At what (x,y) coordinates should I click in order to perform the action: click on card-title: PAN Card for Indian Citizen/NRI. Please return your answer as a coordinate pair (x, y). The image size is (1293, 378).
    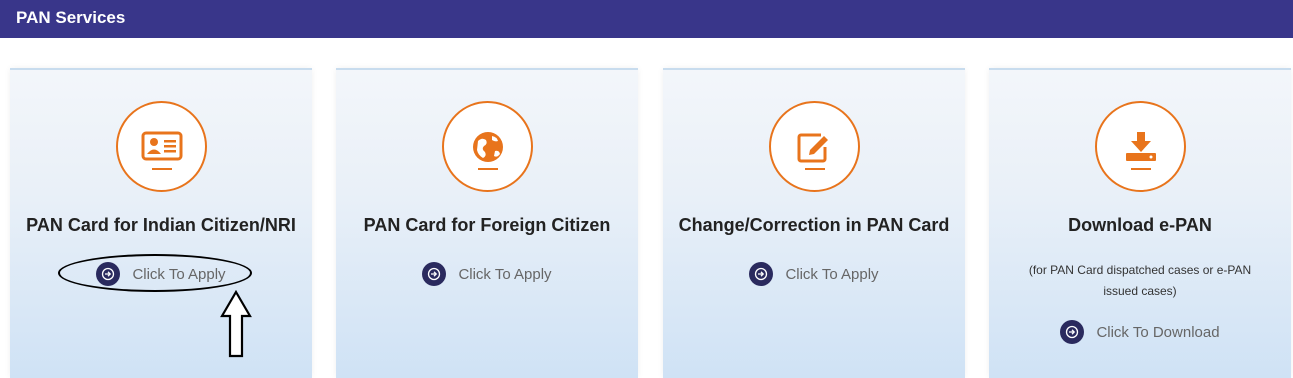
    Looking at the image, I should click on (161, 225).